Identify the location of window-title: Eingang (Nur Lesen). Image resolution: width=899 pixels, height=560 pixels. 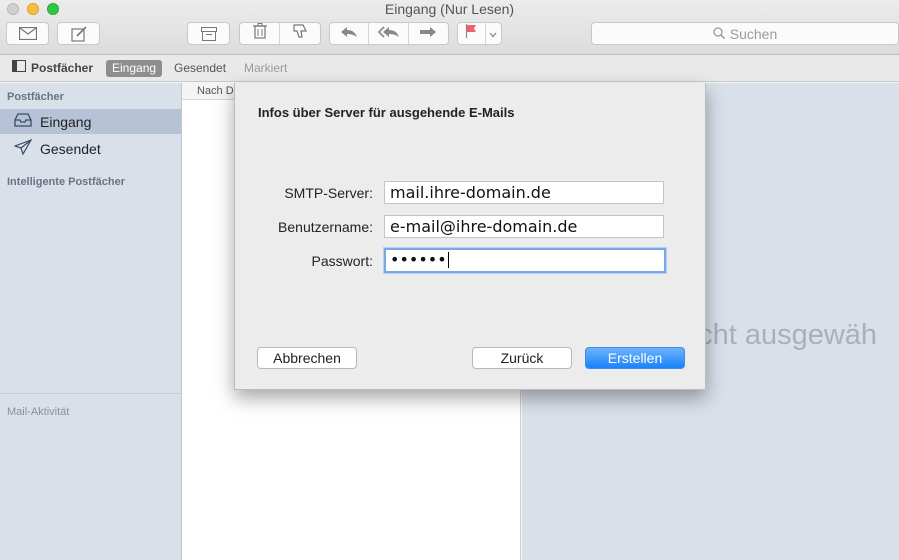
(449, 9).